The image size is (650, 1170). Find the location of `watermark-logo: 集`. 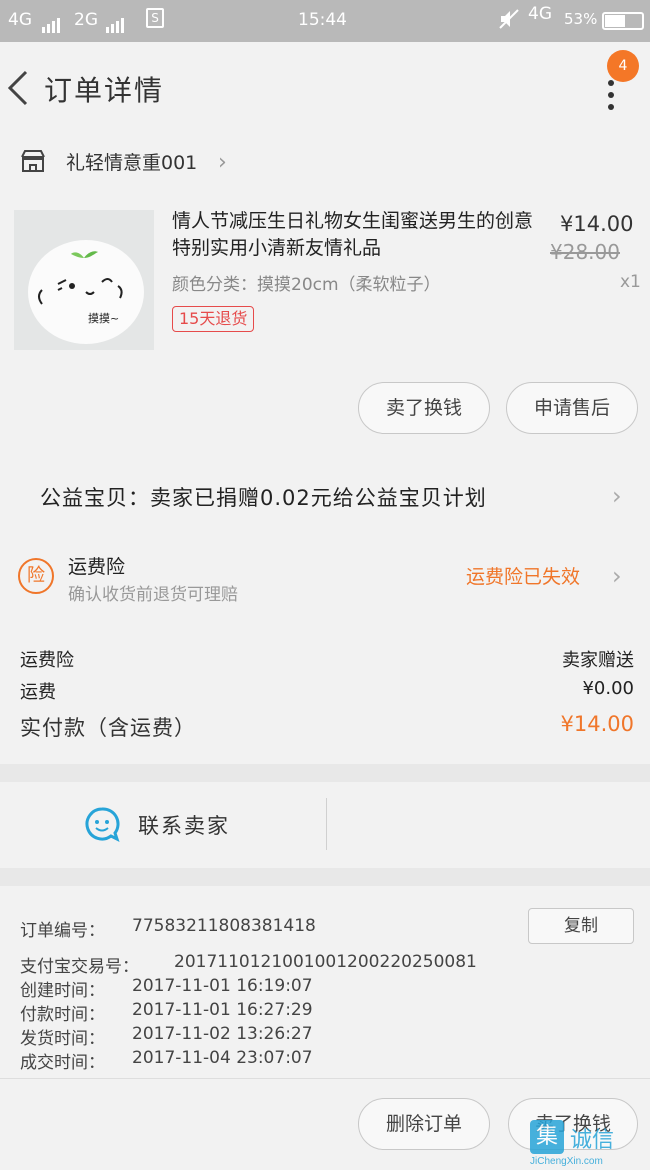

watermark-logo: 集 is located at coordinates (547, 1137).